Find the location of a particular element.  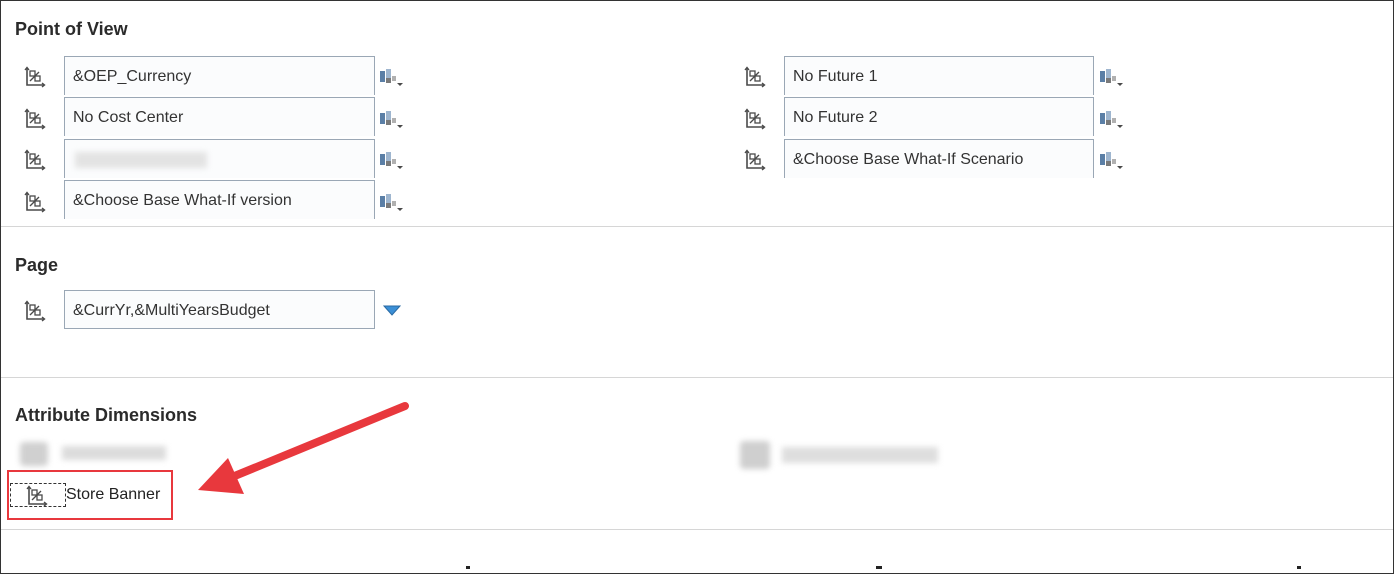

page-dimension-select: &CurrYr,&MultiYearsBudget is located at coordinates (219, 309).